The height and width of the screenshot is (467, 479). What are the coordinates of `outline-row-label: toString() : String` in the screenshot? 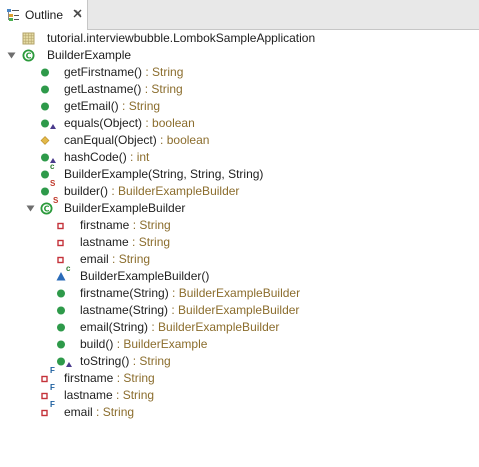 It's located at (125, 361).